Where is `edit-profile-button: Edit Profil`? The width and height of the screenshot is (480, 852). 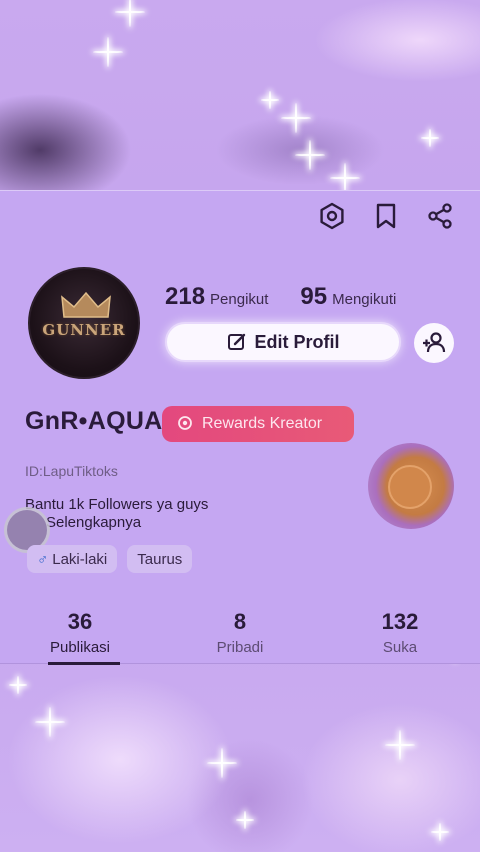 edit-profile-button: Edit Profil is located at coordinates (283, 342).